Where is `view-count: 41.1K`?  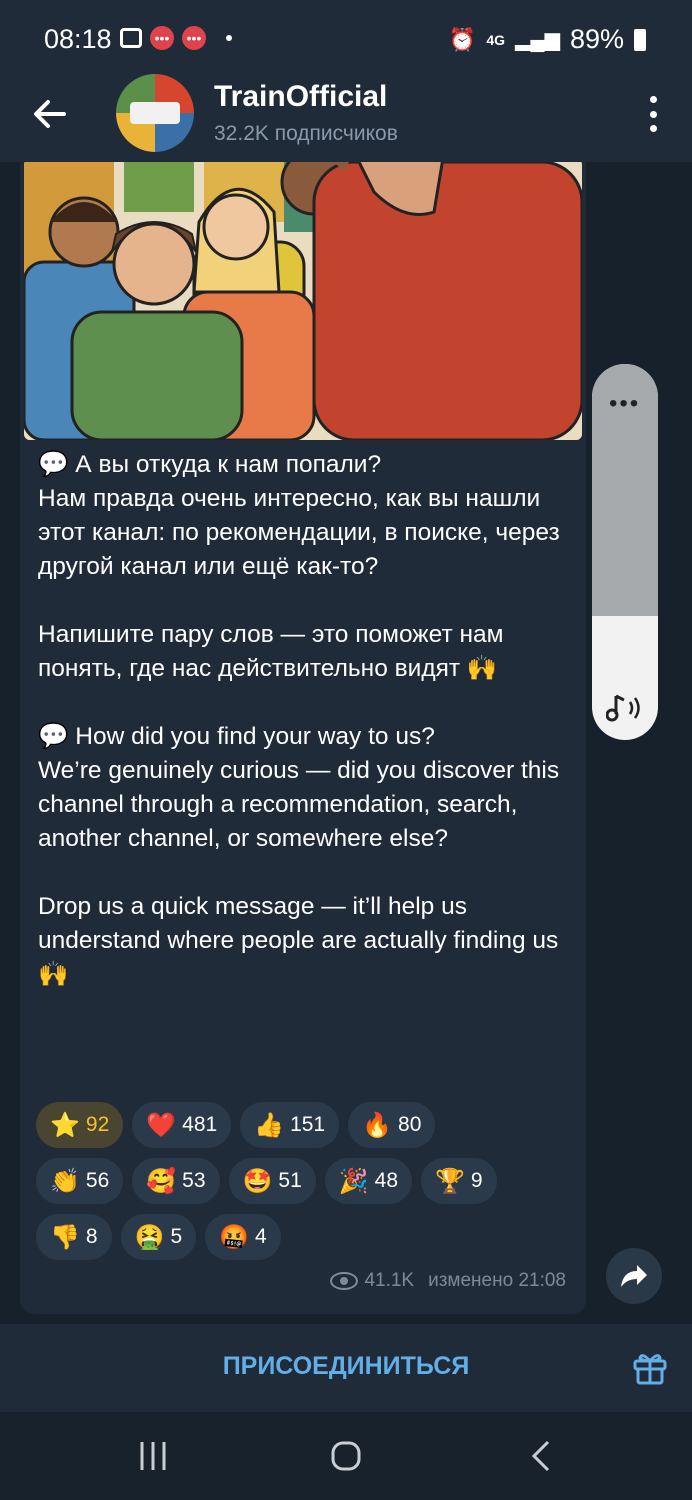 view-count: 41.1K is located at coordinates (389, 1280).